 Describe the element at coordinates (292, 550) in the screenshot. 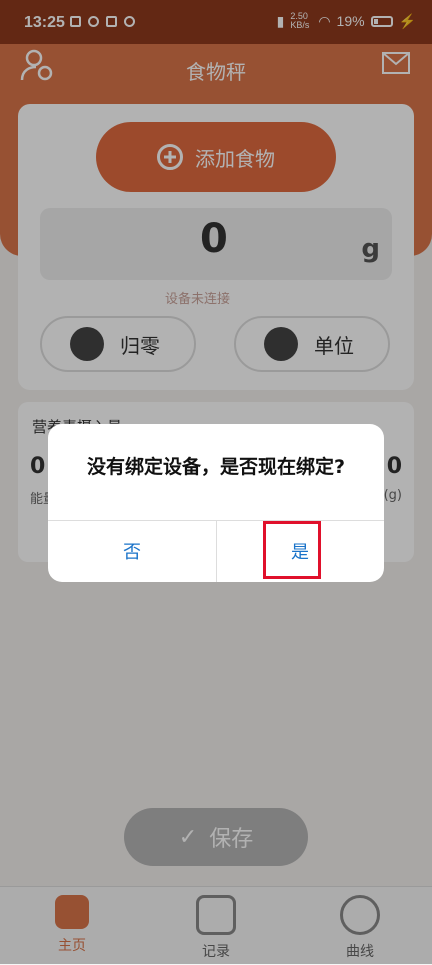

I see `yes-button-highlight` at that location.